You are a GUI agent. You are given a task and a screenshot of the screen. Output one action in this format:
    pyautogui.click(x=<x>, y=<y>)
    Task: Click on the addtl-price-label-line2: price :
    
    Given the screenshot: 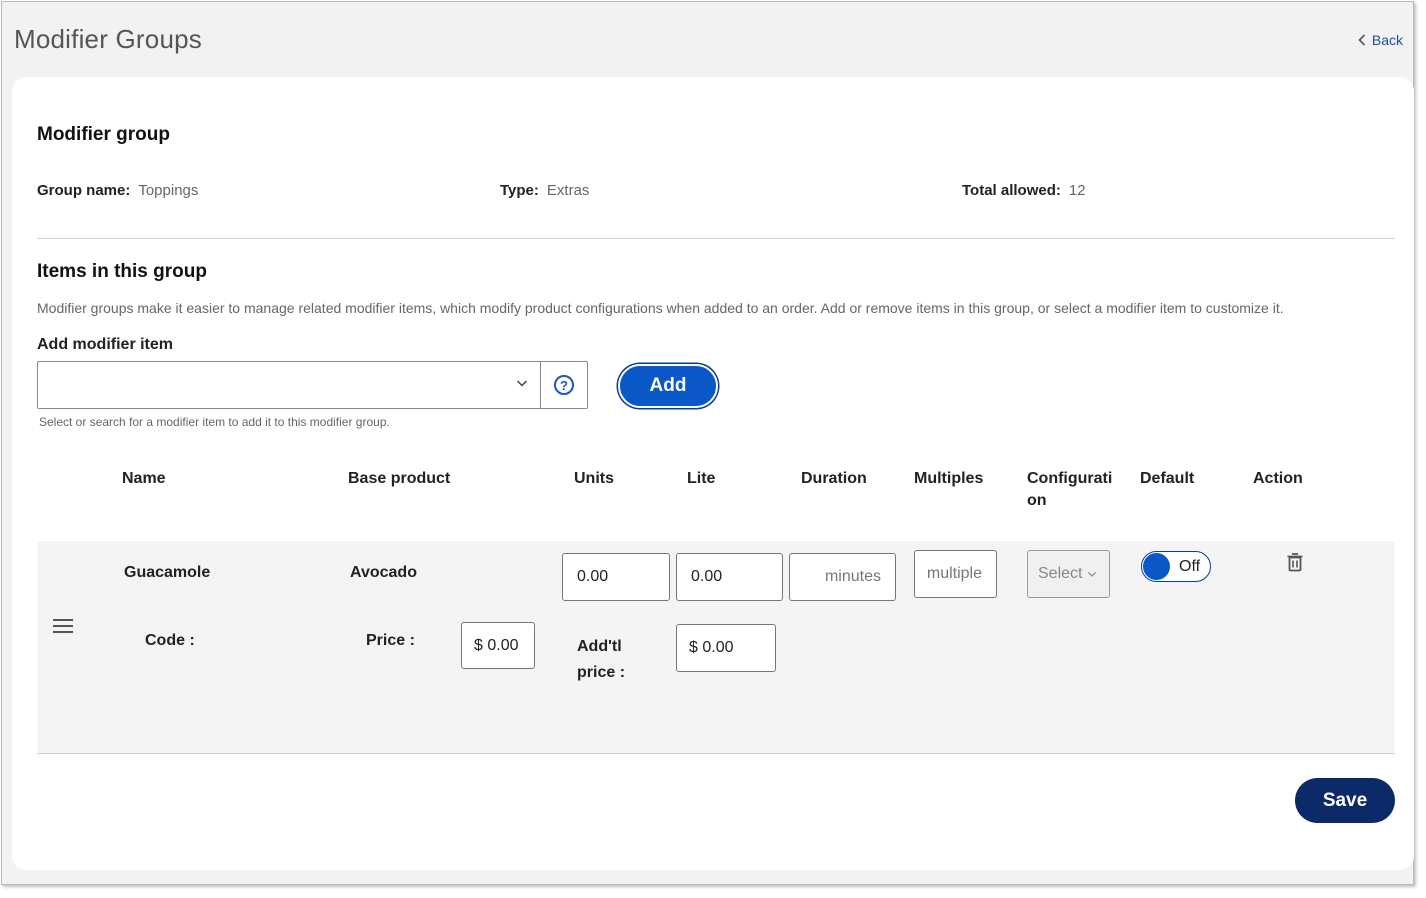 What is the action you would take?
    pyautogui.click(x=601, y=672)
    